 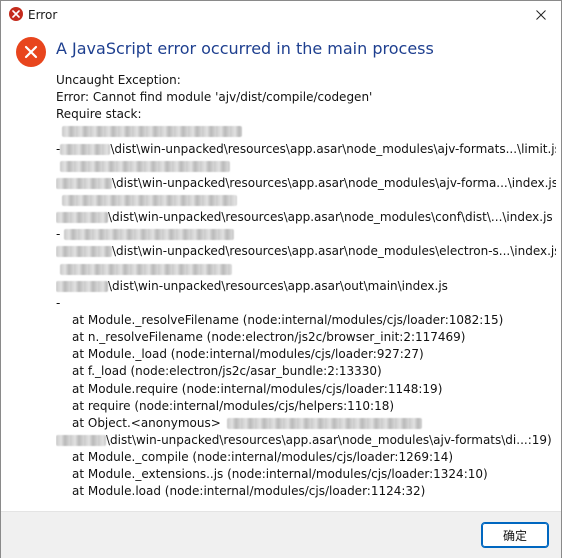 I want to click on ok-button: 确定, so click(x=515, y=535).